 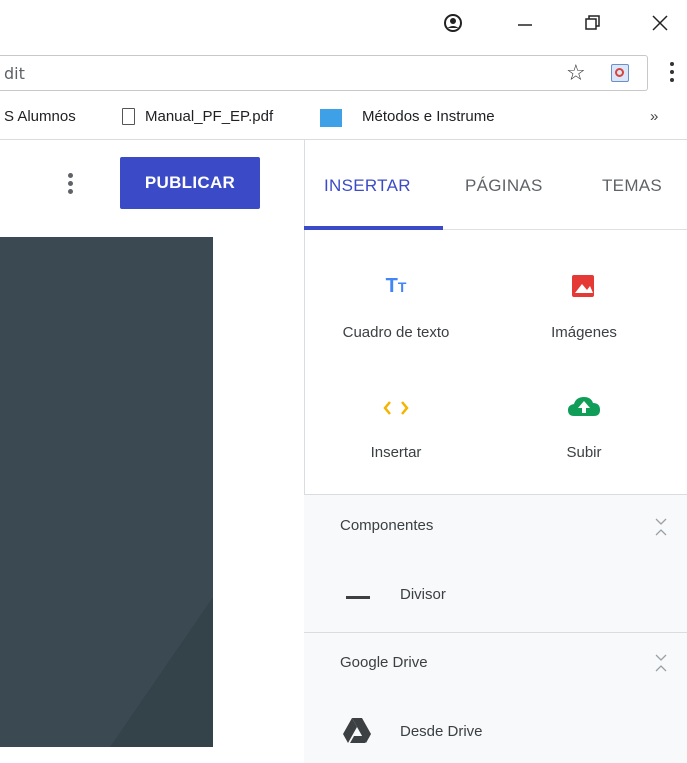 What do you see at coordinates (152, 755) in the screenshot?
I see `canvas-bottom-margin` at bounding box center [152, 755].